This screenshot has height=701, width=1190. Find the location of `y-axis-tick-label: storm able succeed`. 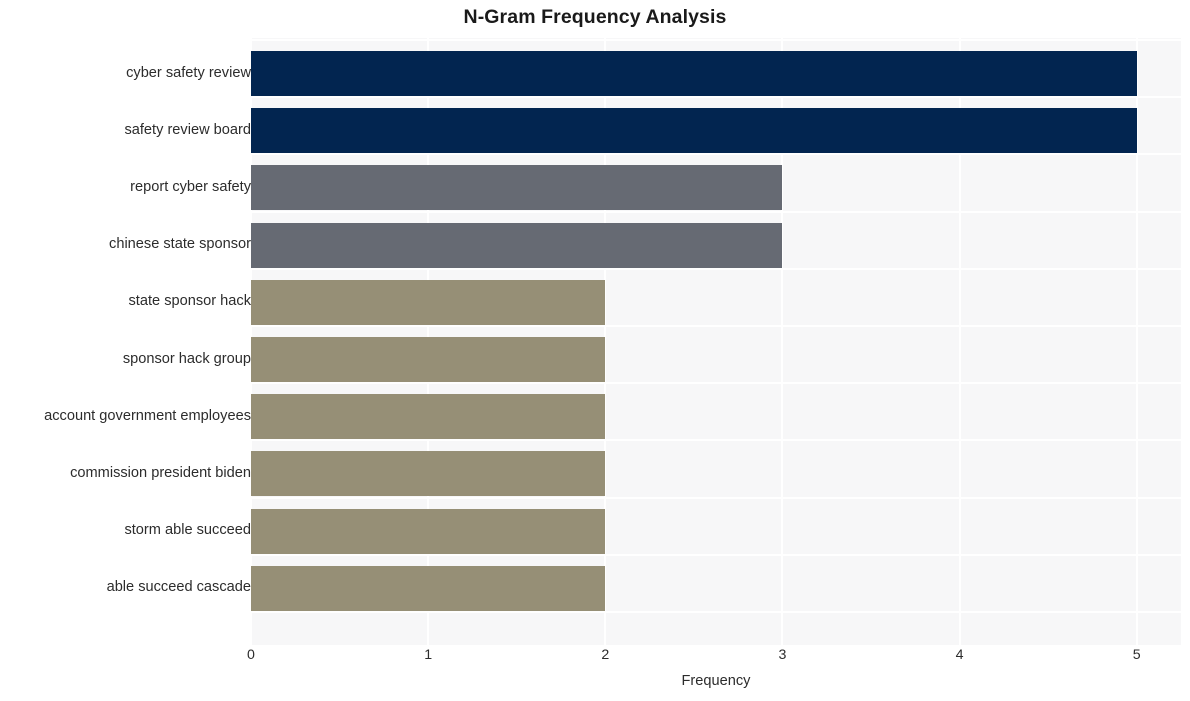

y-axis-tick-label: storm able succeed is located at coordinates (187, 530).